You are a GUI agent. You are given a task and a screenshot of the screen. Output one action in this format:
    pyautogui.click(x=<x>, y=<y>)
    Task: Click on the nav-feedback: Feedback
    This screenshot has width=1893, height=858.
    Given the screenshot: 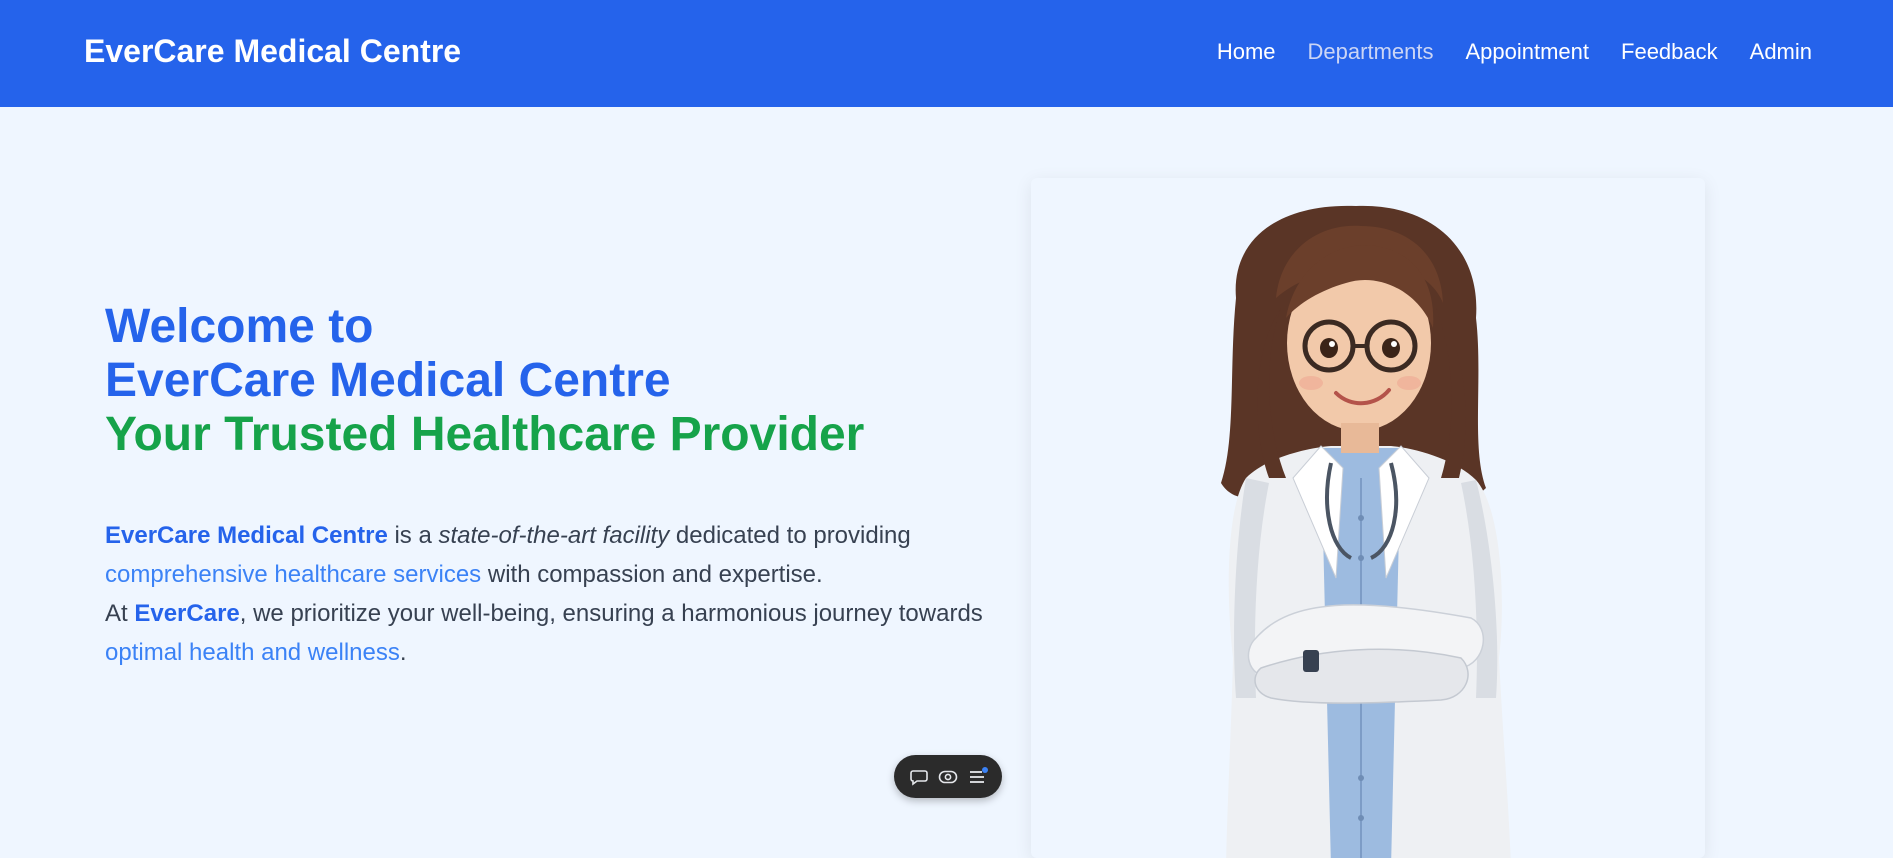 What is the action you would take?
    pyautogui.click(x=1669, y=52)
    